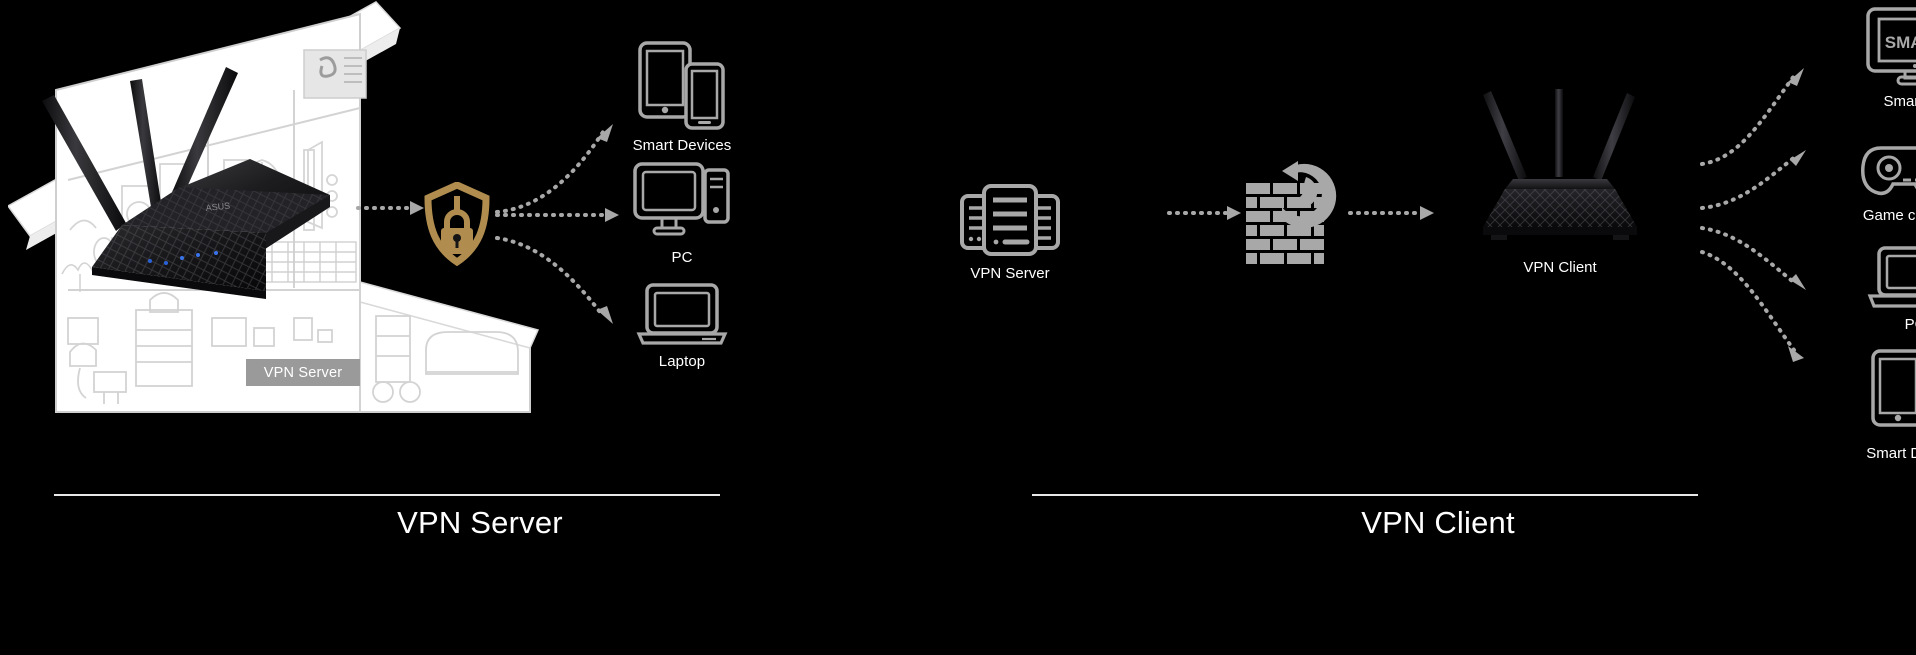 The image size is (1916, 655). I want to click on device-pc: PC, so click(682, 213).